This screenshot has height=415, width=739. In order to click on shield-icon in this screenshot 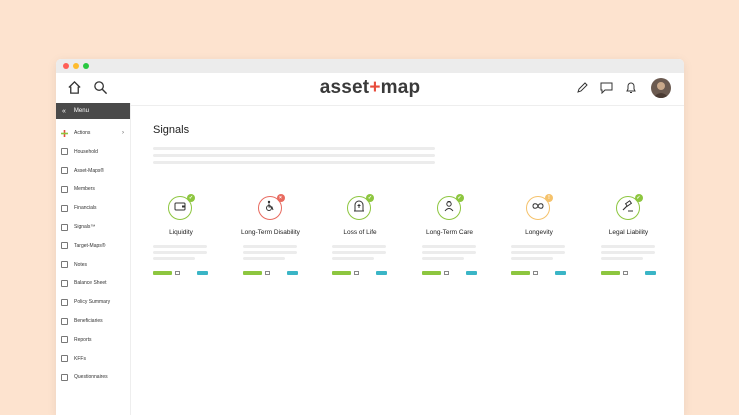, I will do `click(64, 227)`.